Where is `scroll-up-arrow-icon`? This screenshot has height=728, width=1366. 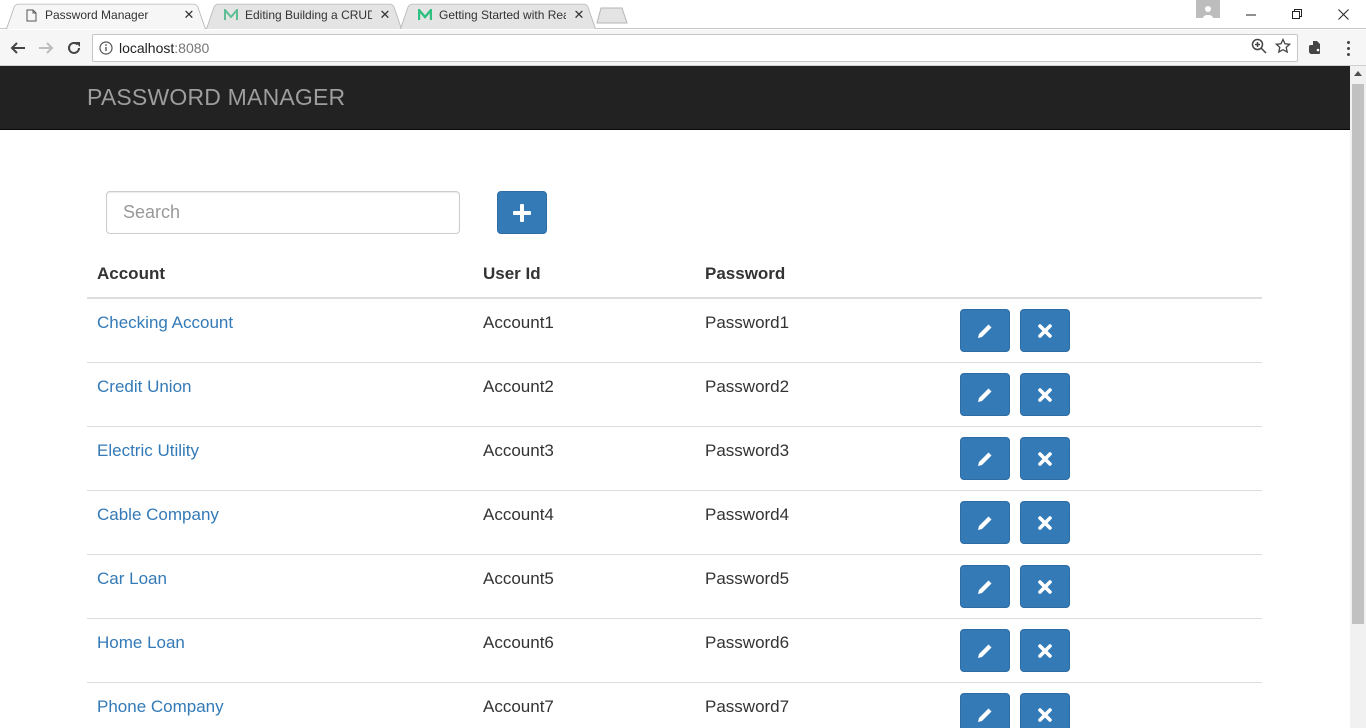 scroll-up-arrow-icon is located at coordinates (1358, 73).